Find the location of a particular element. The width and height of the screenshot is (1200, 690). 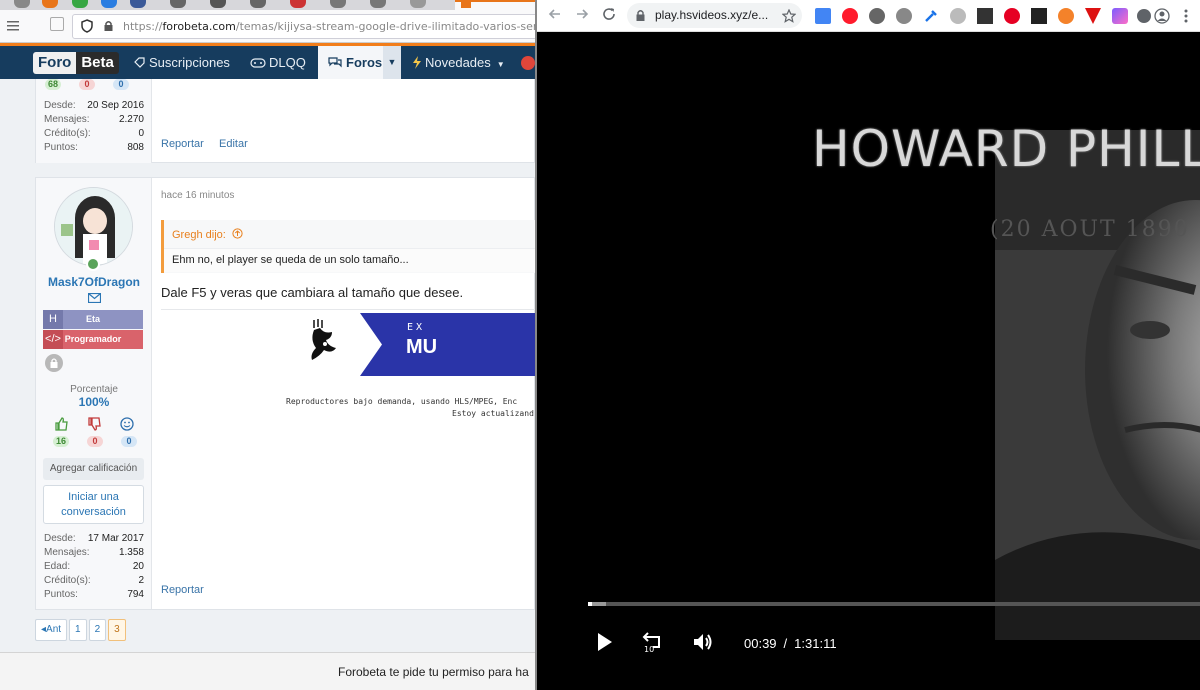

reaction-counts: 16 0 0 is located at coordinates (95, 441).